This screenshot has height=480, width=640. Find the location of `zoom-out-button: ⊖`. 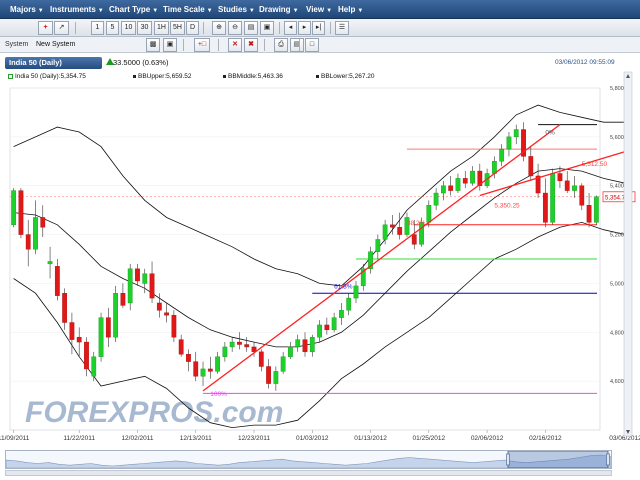

zoom-out-button: ⊖ is located at coordinates (235, 28).